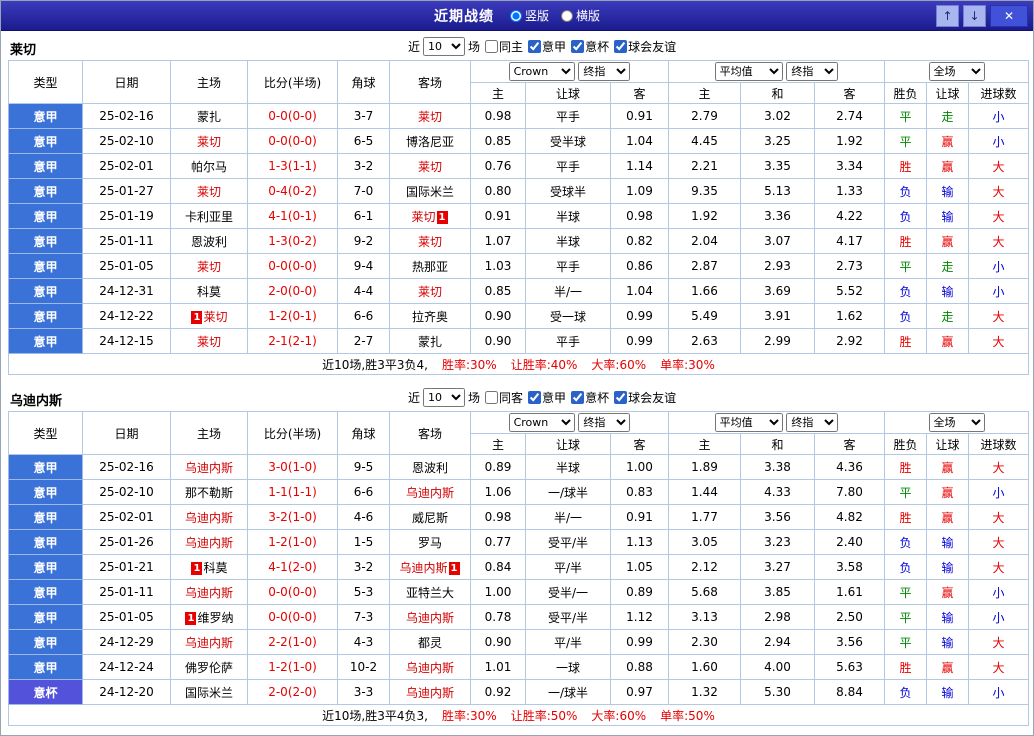  I want to click on away-team-cell: 蒙扎, so click(430, 341).